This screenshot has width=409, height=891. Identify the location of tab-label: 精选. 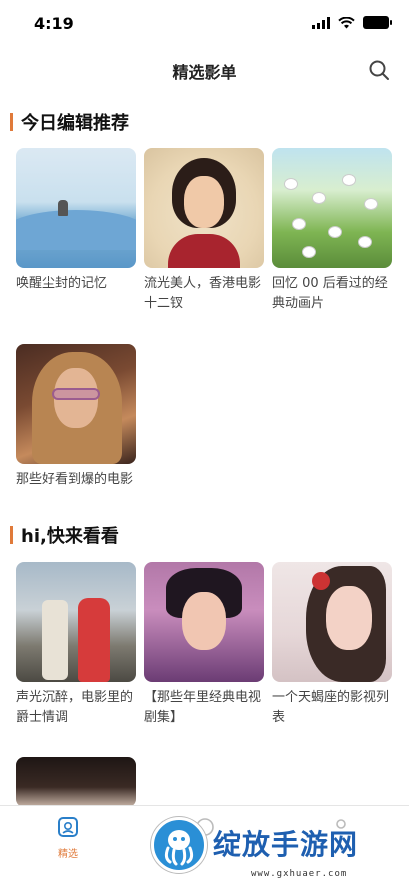
(68, 854).